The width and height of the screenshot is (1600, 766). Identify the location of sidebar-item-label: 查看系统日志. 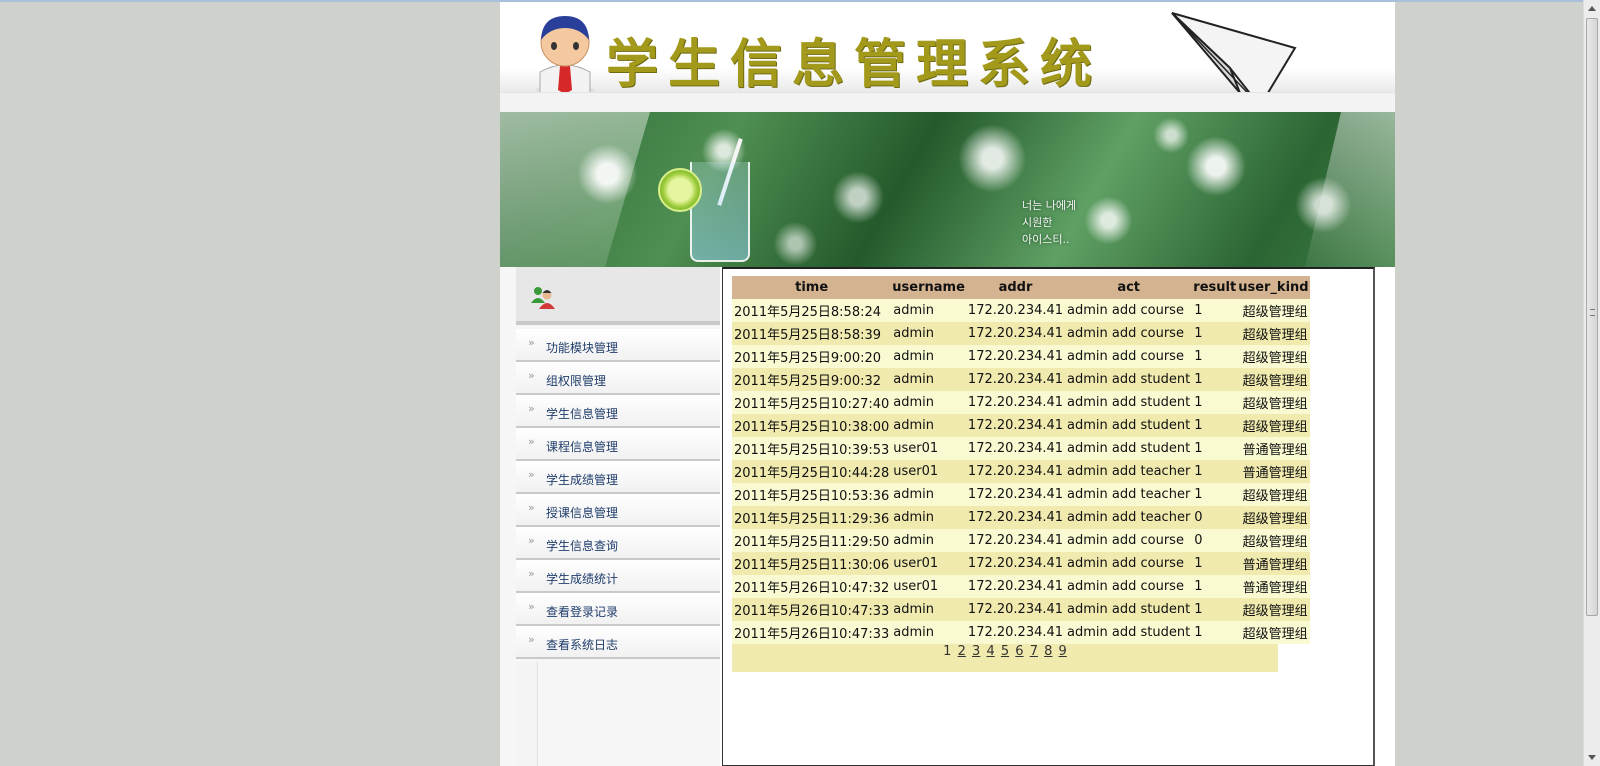
(582, 645).